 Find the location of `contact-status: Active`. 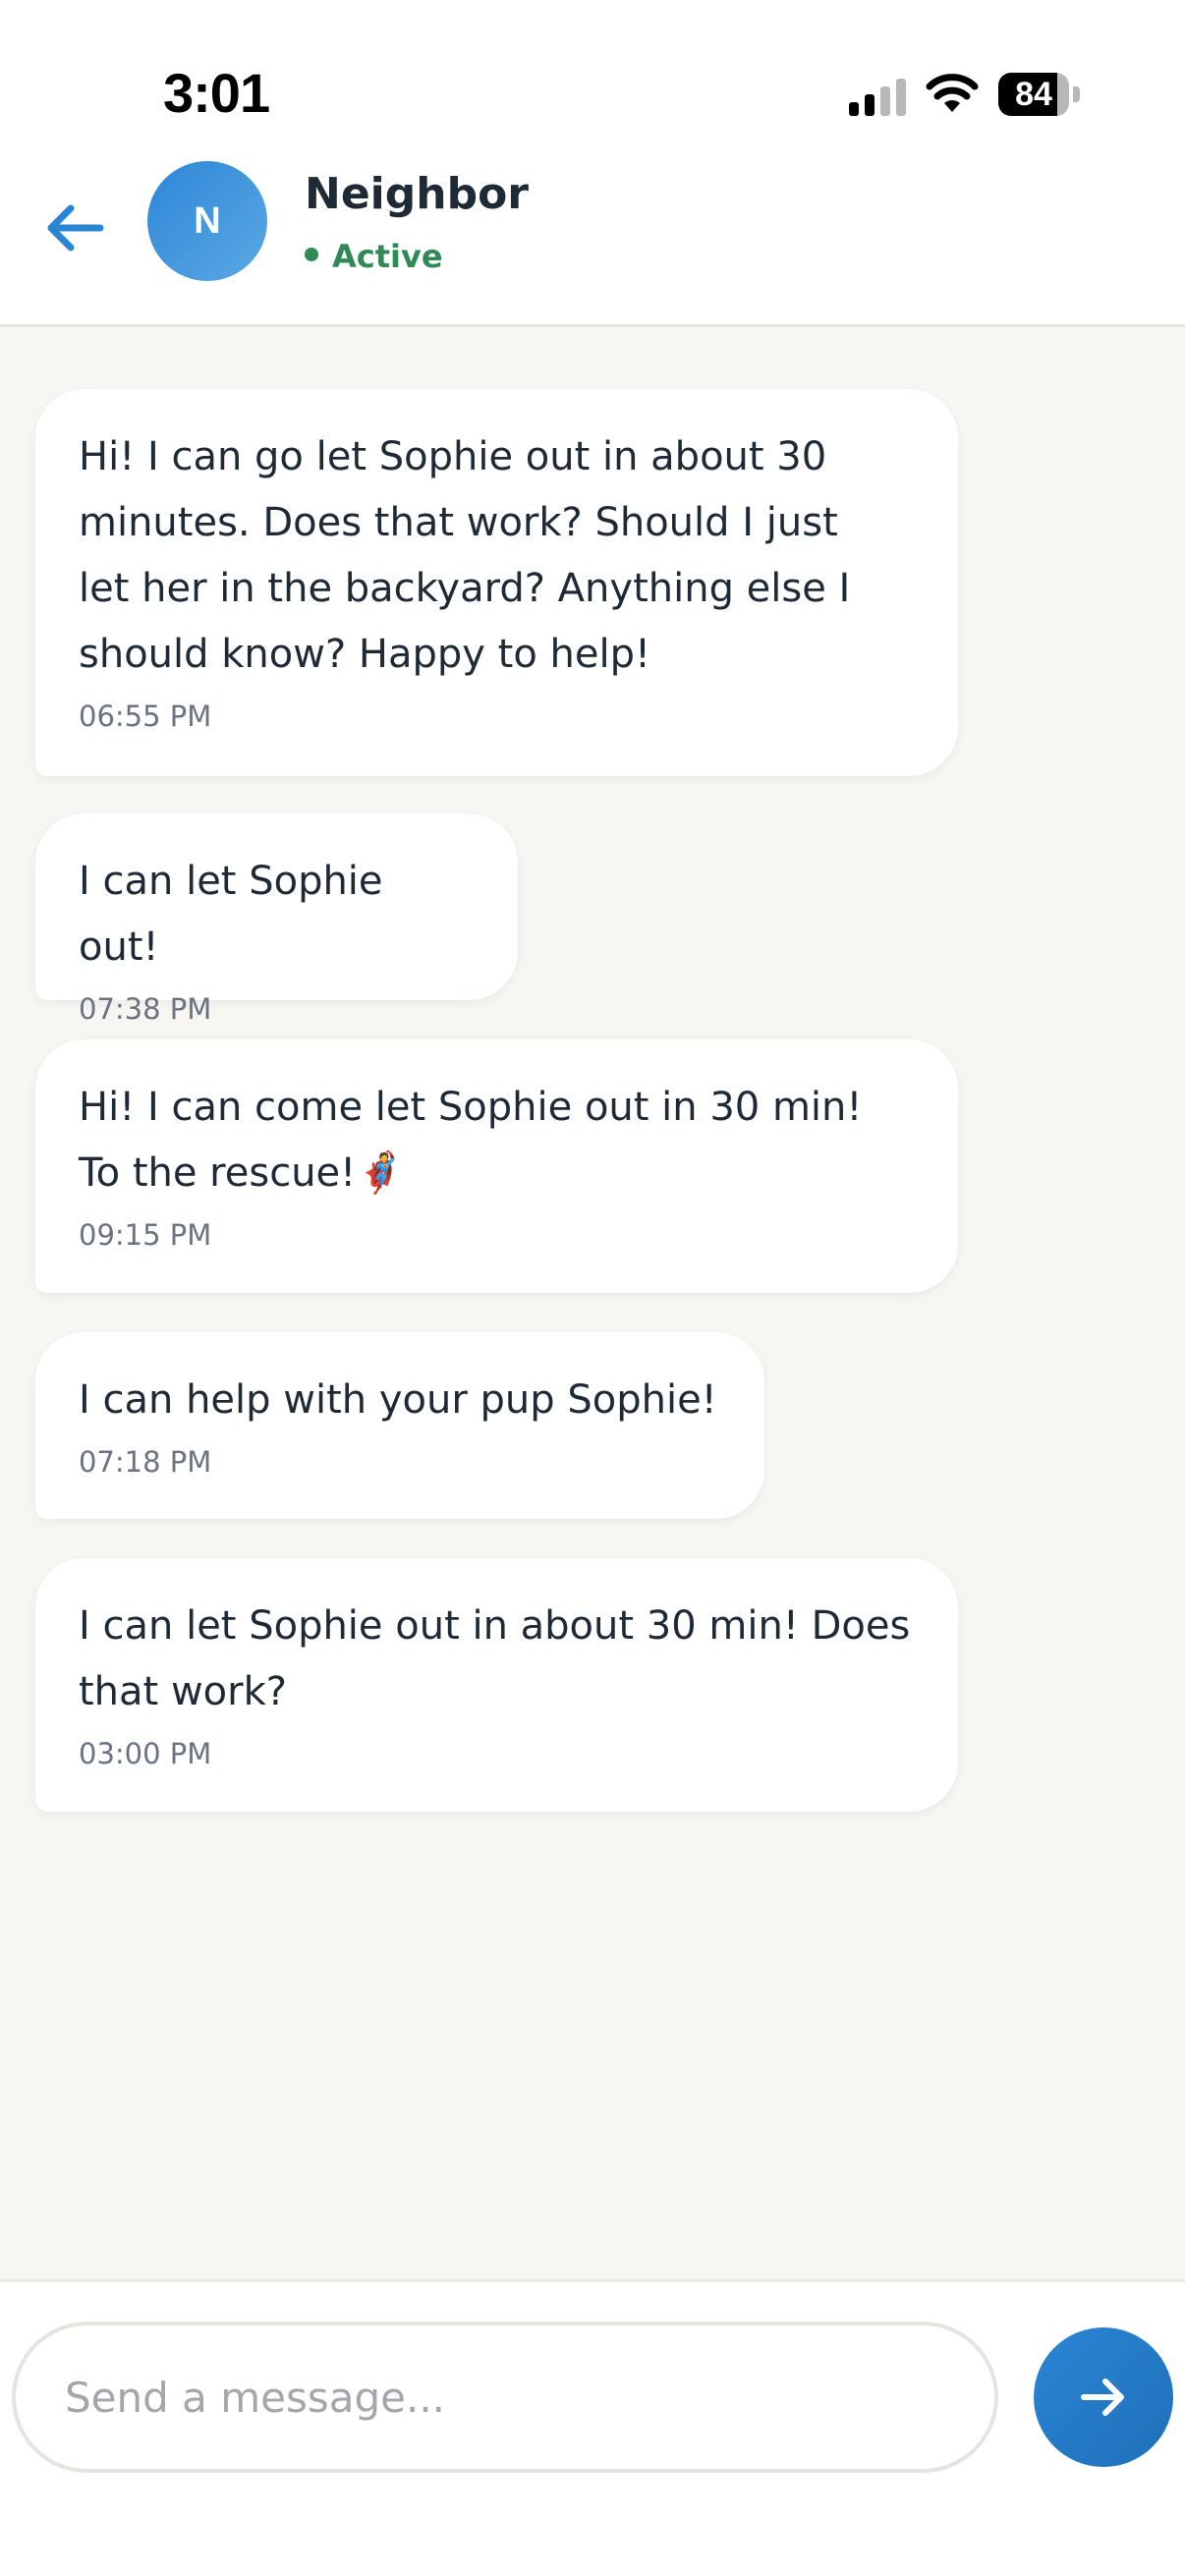

contact-status: Active is located at coordinates (374, 256).